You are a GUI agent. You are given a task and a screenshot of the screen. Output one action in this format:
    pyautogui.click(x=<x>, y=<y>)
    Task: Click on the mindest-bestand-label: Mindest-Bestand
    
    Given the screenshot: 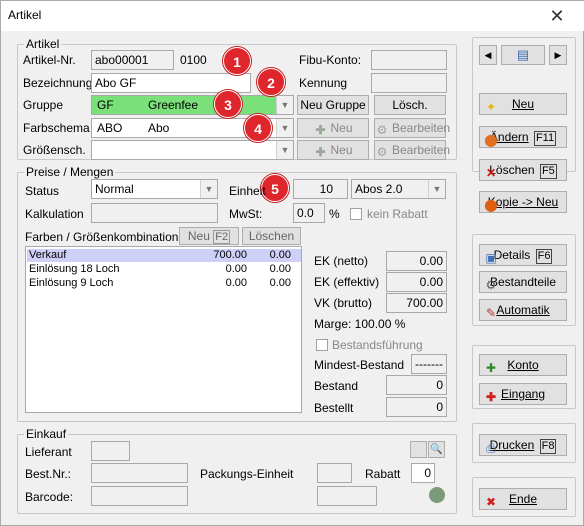 What is the action you would take?
    pyautogui.click(x=359, y=365)
    